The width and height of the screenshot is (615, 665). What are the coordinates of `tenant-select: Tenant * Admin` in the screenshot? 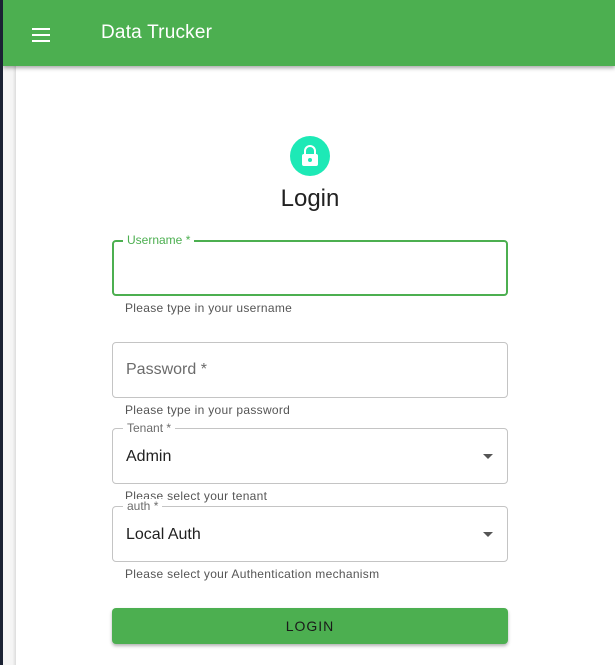 It's located at (310, 452).